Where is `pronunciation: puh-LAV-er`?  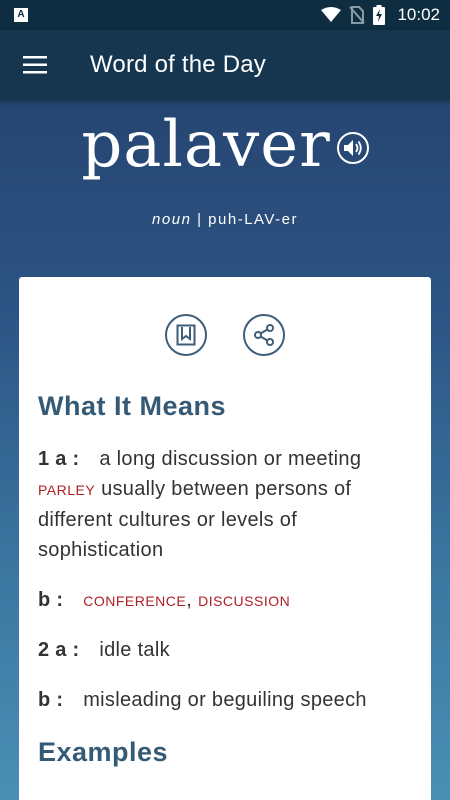 pronunciation: puh-LAV-er is located at coordinates (253, 219).